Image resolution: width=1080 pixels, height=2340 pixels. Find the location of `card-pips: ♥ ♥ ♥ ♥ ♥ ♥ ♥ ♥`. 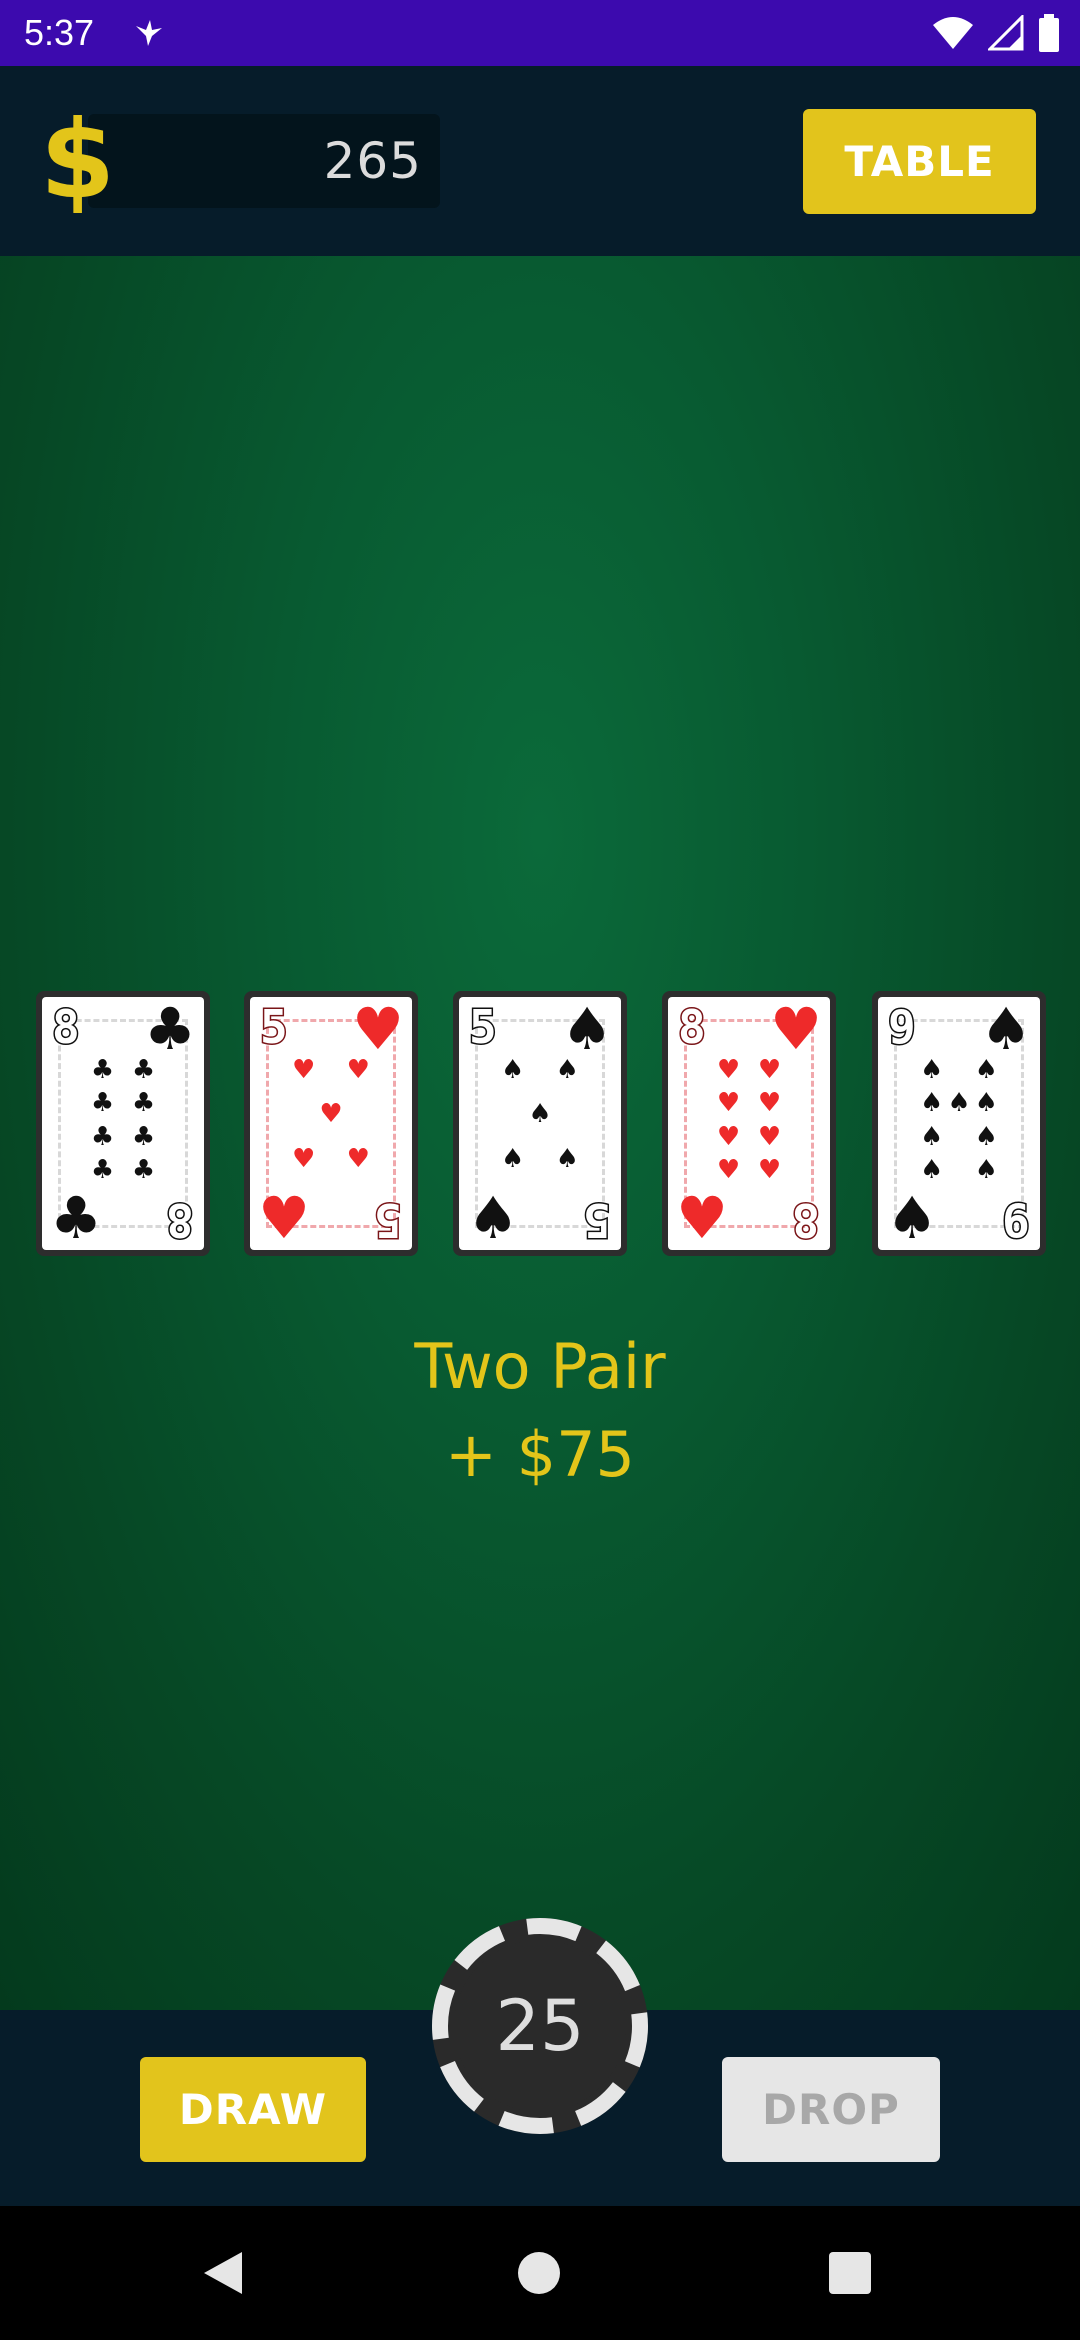

card-pips: ♥ ♥ ♥ ♥ ♥ ♥ ♥ ♥ is located at coordinates (749, 1123).